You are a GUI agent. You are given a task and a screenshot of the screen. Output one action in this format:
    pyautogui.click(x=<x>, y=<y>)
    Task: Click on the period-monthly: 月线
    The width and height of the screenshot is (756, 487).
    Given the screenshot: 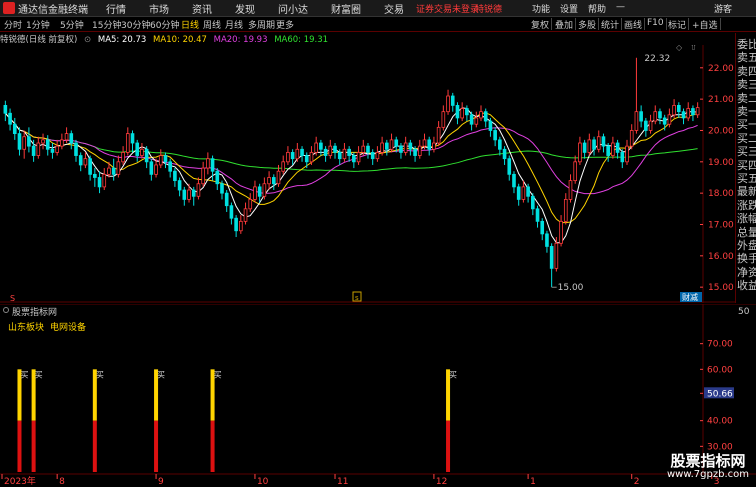 What is the action you would take?
    pyautogui.click(x=234, y=24)
    